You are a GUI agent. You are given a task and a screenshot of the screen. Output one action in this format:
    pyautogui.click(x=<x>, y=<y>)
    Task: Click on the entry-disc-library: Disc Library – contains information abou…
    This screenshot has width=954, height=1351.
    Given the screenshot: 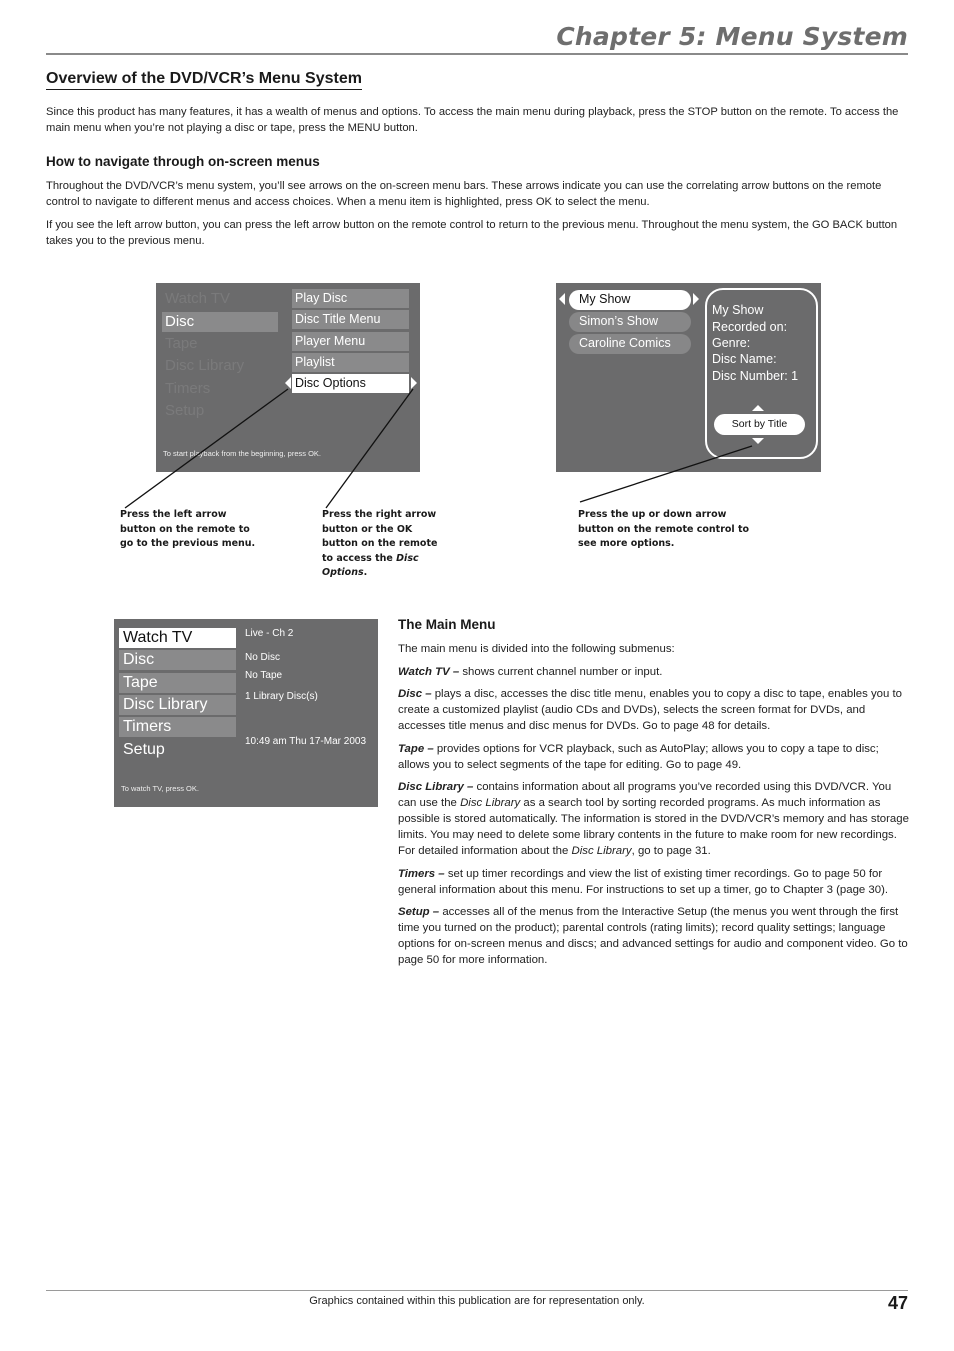 What is the action you would take?
    pyautogui.click(x=654, y=819)
    